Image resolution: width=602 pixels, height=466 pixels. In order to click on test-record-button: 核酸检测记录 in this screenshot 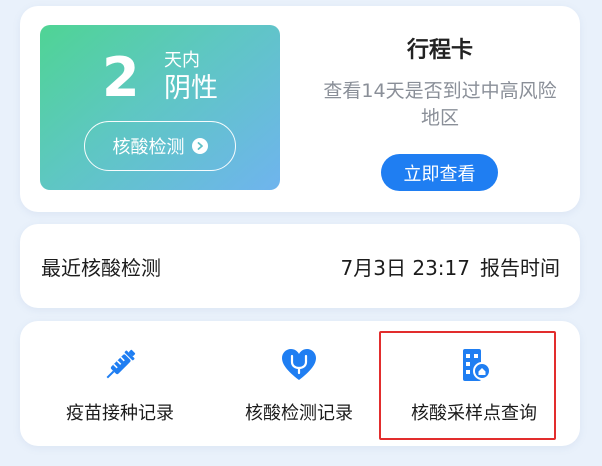, I will do `click(299, 383)`.